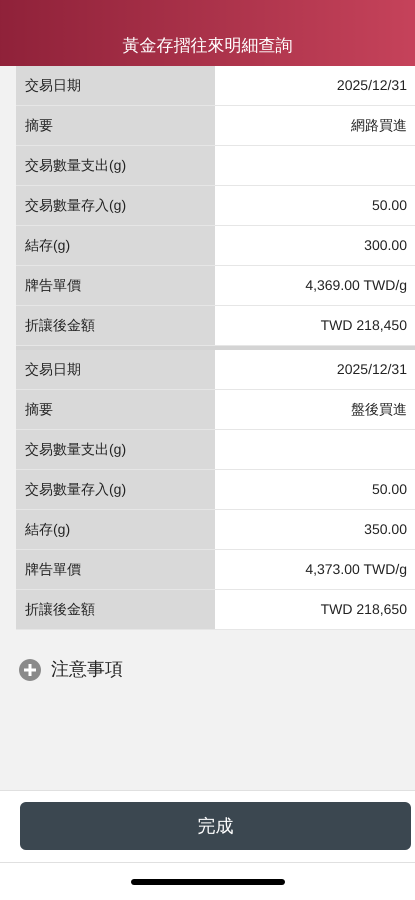 The height and width of the screenshot is (900, 415). Describe the element at coordinates (315, 245) in the screenshot. I see `value-cell: 300.00` at that location.